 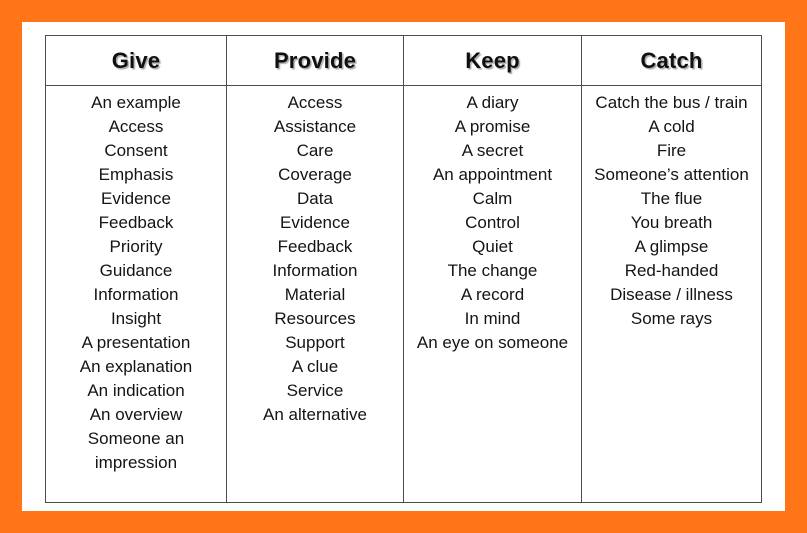 What do you see at coordinates (136, 414) in the screenshot?
I see `list-item: An overview` at bounding box center [136, 414].